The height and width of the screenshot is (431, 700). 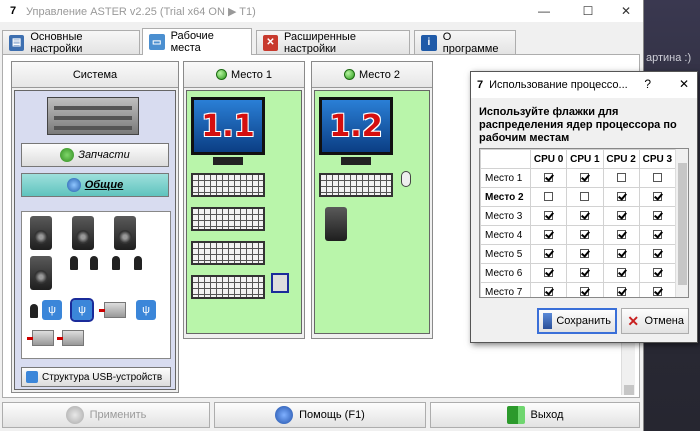 What do you see at coordinates (505, 254) in the screenshot?
I see `row-place-name: Место 5` at bounding box center [505, 254].